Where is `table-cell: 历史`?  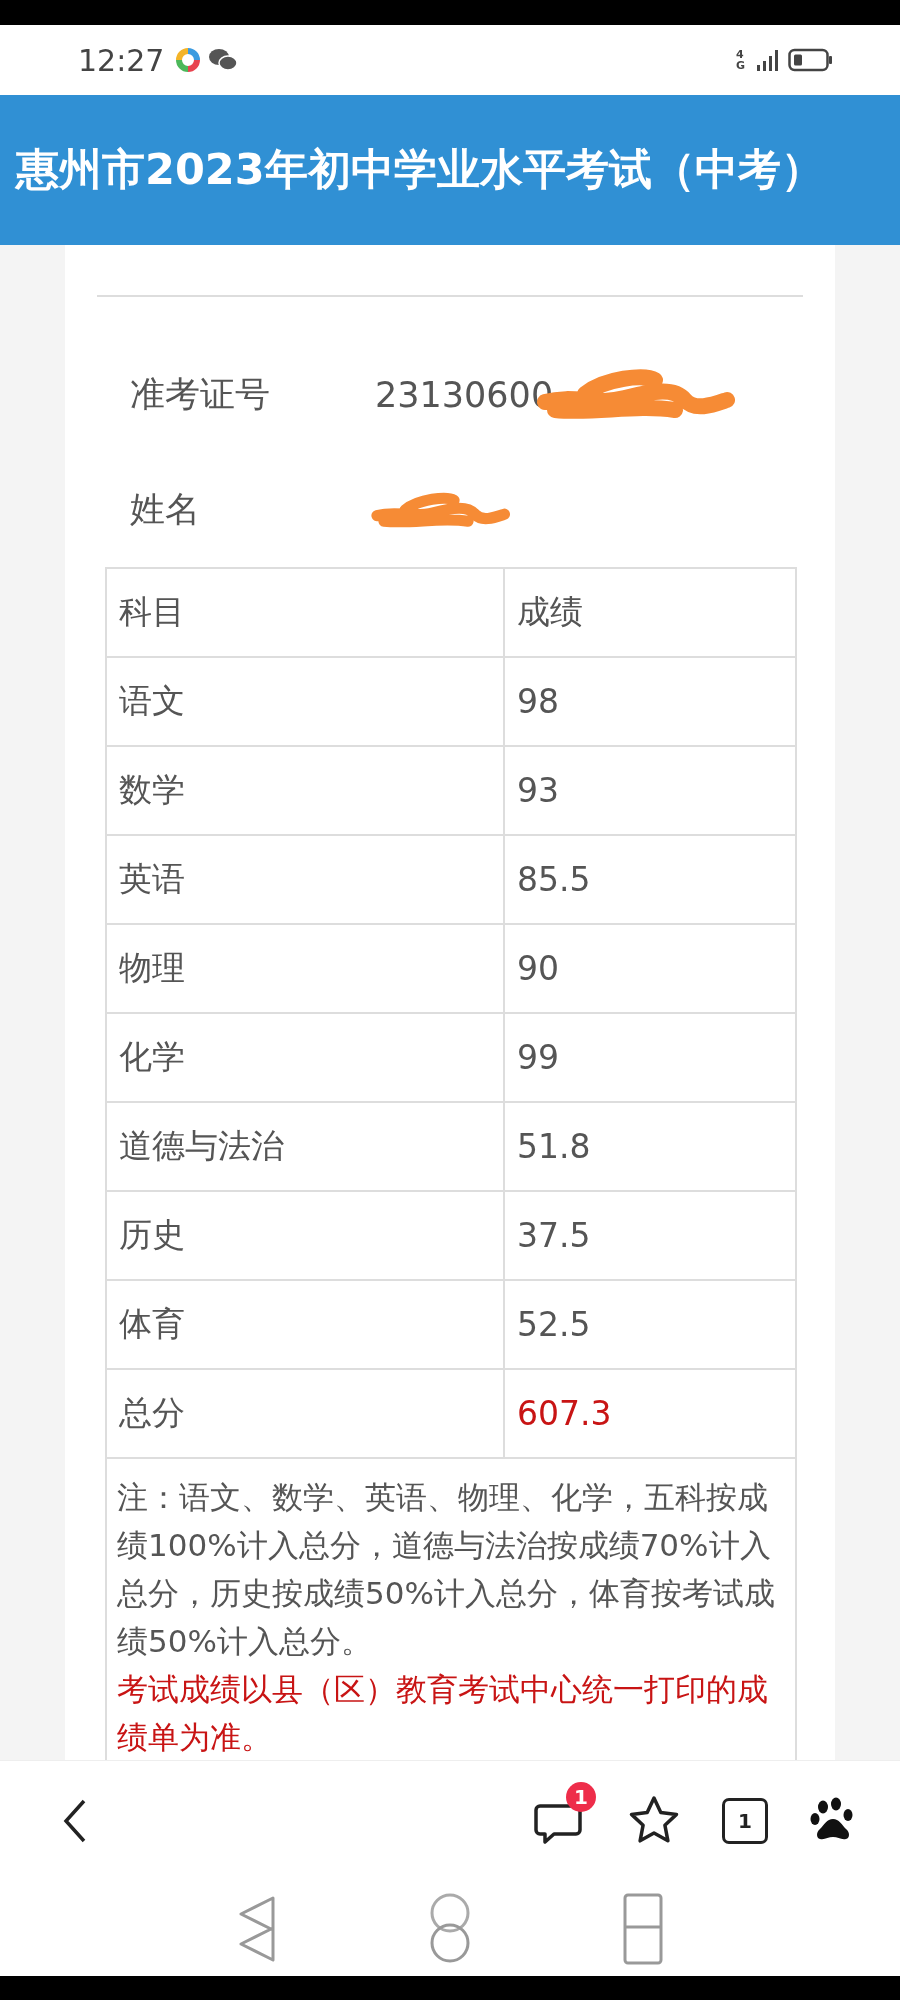
table-cell: 历史 is located at coordinates (305, 1235).